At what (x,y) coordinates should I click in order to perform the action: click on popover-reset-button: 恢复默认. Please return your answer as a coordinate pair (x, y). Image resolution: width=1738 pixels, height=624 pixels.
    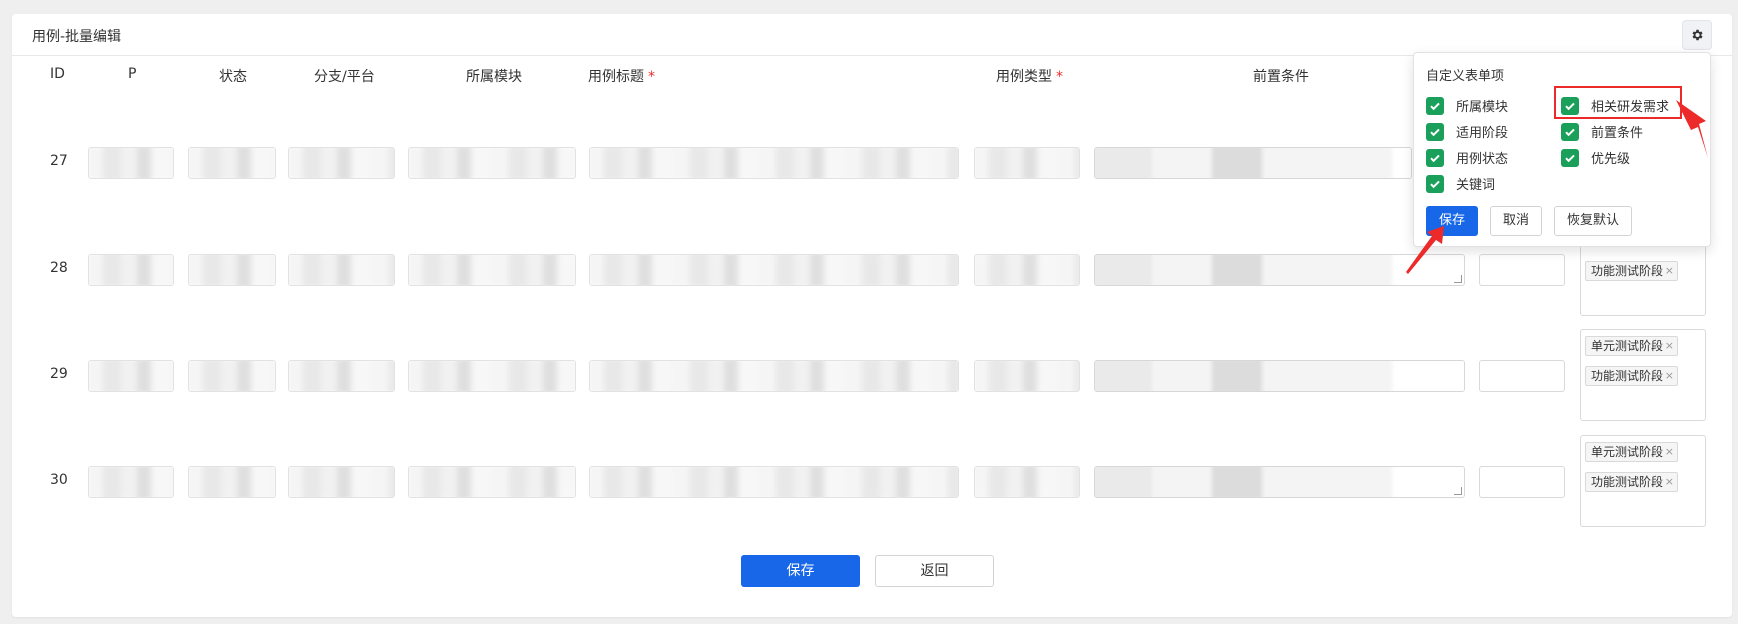
    Looking at the image, I should click on (1593, 221).